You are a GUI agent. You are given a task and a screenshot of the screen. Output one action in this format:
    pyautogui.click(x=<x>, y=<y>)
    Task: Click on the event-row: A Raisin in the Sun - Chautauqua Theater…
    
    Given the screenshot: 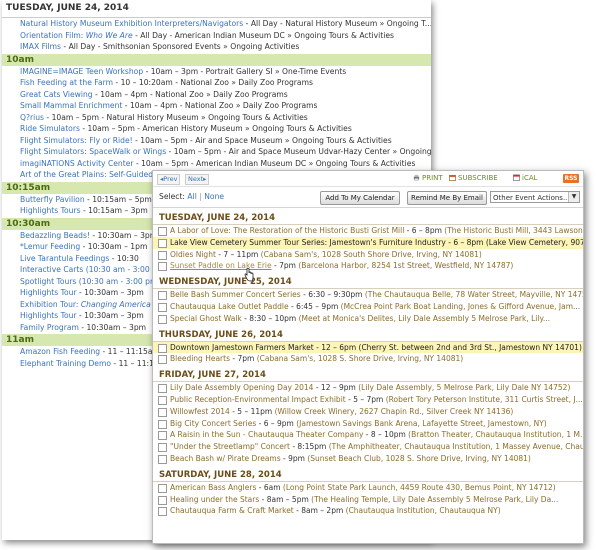 What is the action you would take?
    pyautogui.click(x=368, y=435)
    